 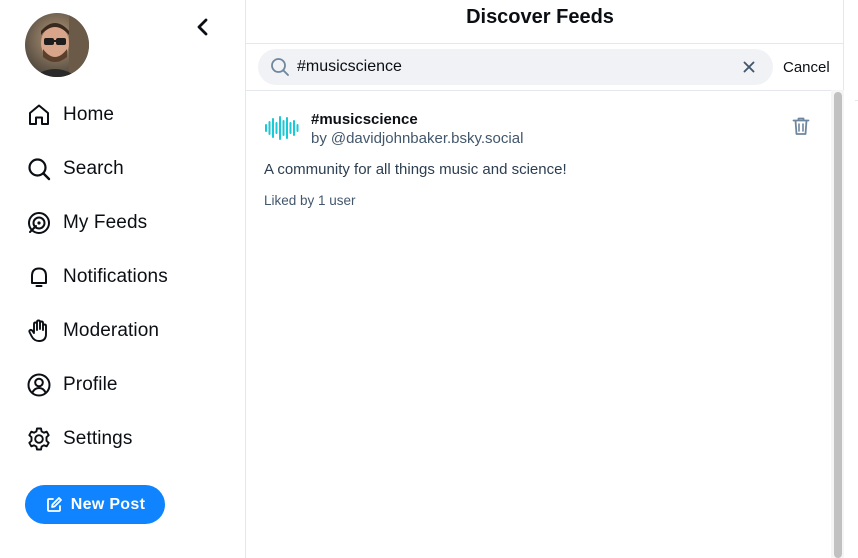 I want to click on feed-avatar, so click(x=282, y=128).